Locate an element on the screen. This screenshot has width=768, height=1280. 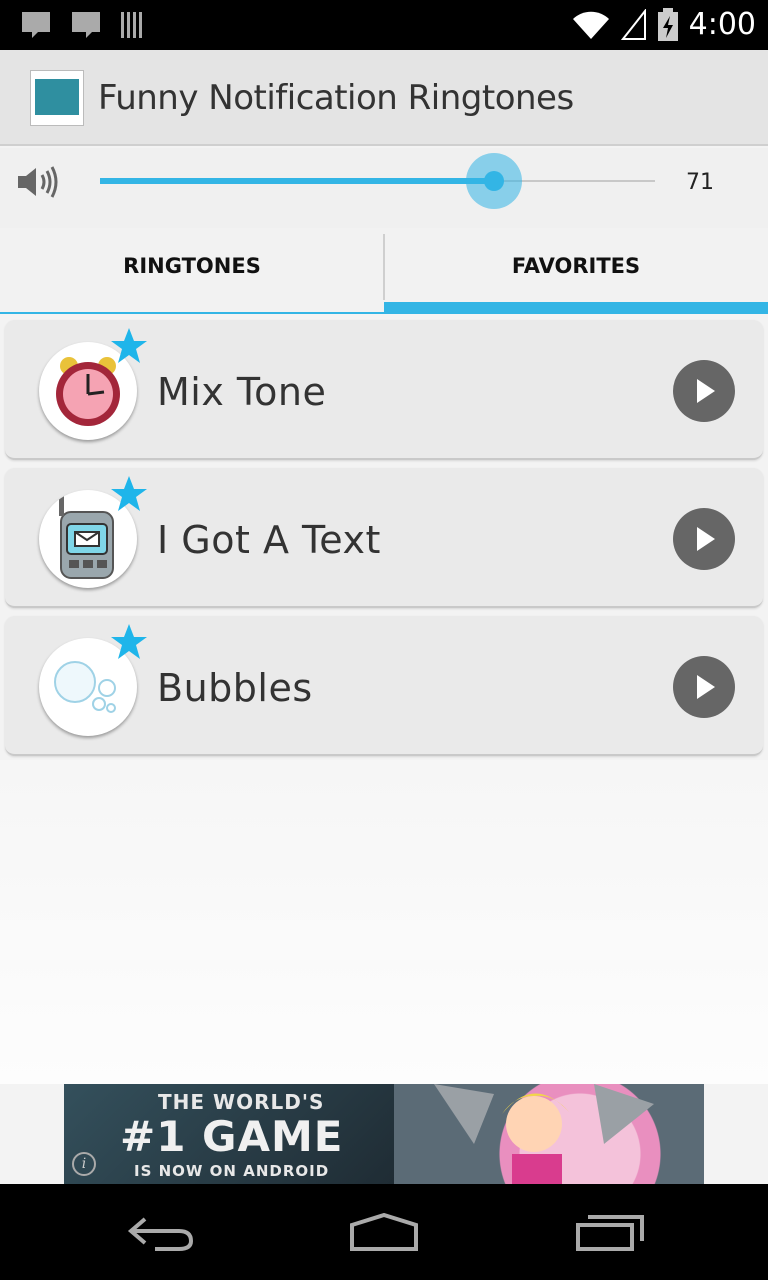
list-item: Mix Tone is located at coordinates (384, 390).